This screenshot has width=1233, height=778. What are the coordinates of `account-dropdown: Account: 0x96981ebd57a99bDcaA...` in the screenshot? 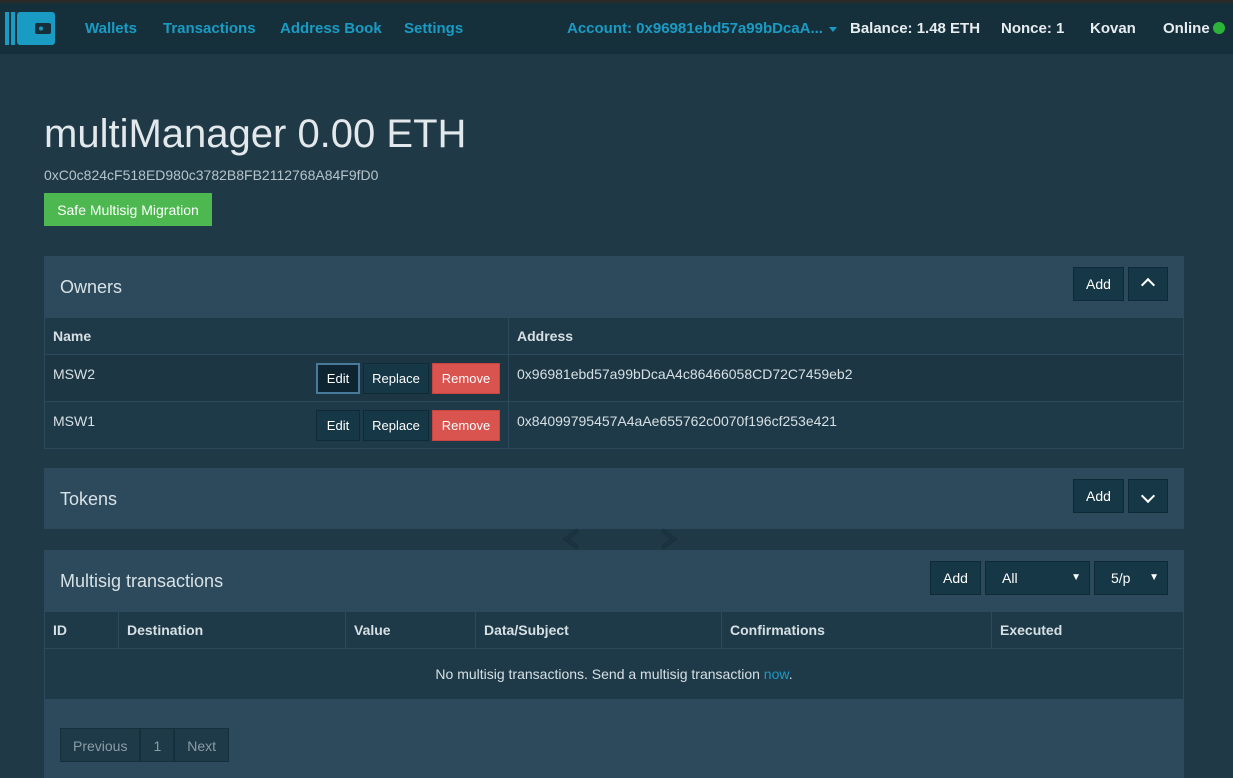 It's located at (702, 28).